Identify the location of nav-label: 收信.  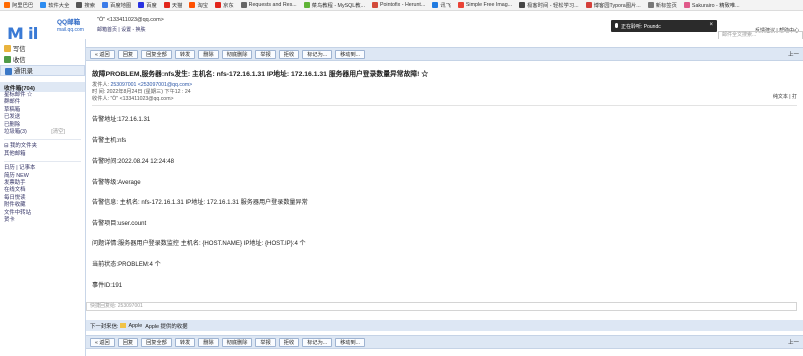
(19, 60).